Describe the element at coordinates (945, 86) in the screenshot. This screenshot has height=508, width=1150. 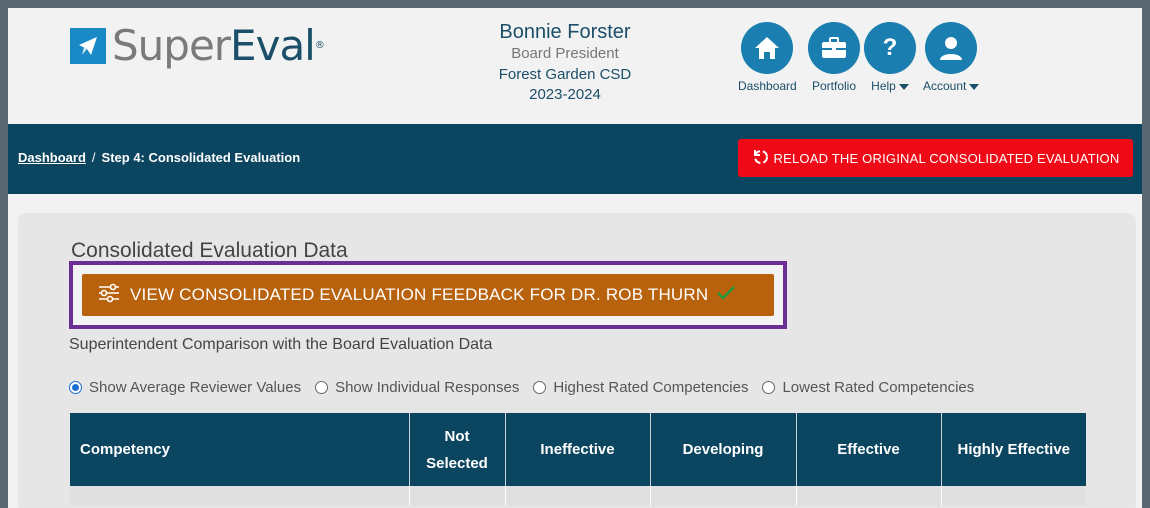
I see `nav-account-label: Account` at that location.